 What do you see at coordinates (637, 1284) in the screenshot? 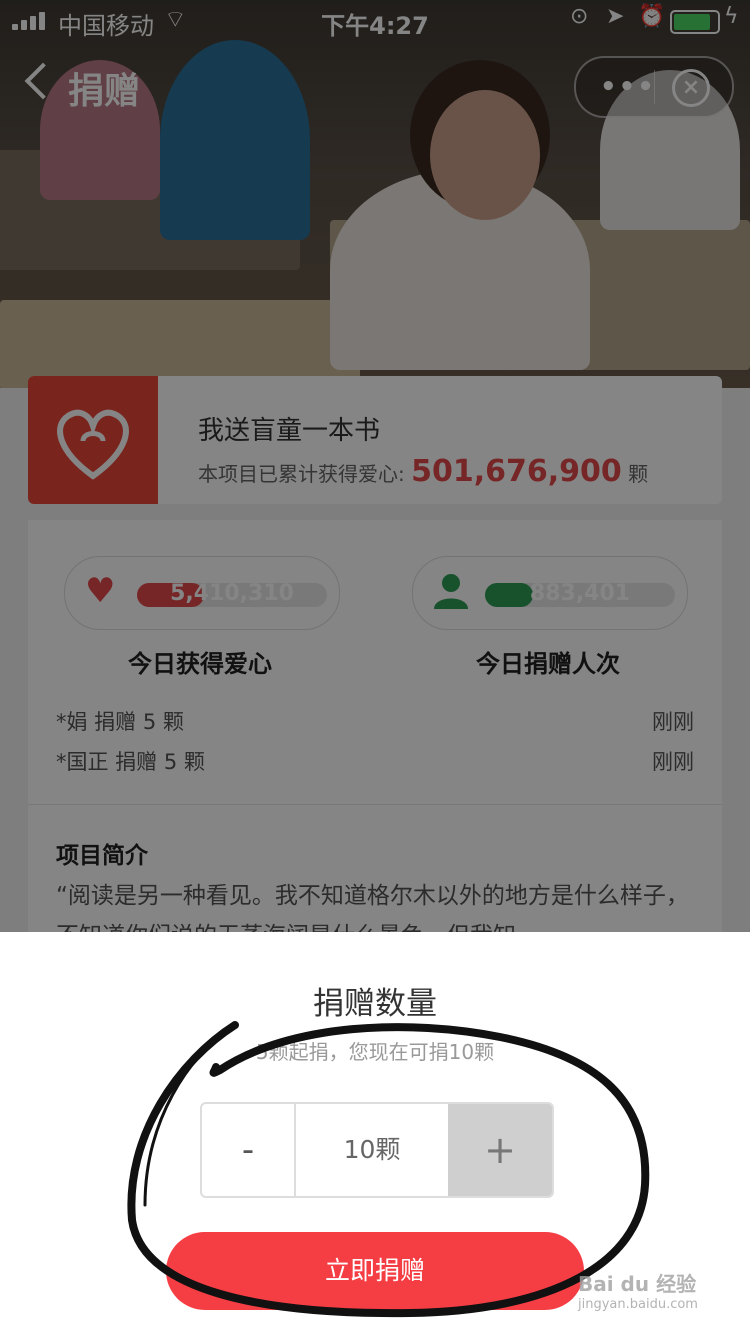
I see `watermark-logo: Bai du 经验` at bounding box center [637, 1284].